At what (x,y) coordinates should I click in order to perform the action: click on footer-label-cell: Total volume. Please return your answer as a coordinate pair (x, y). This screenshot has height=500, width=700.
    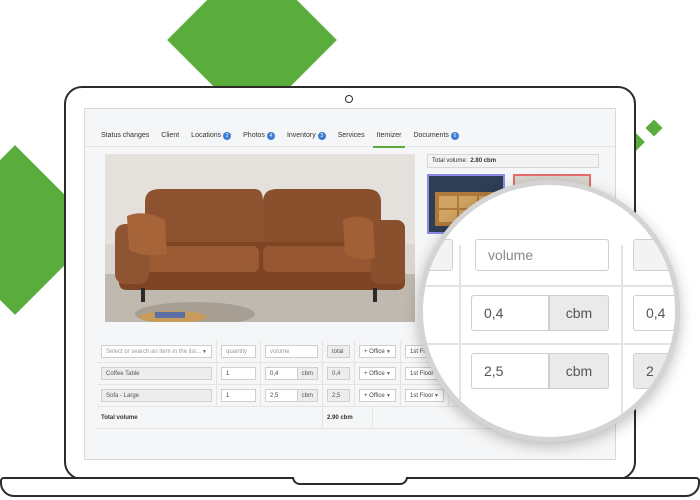
    Looking at the image, I should click on (210, 417).